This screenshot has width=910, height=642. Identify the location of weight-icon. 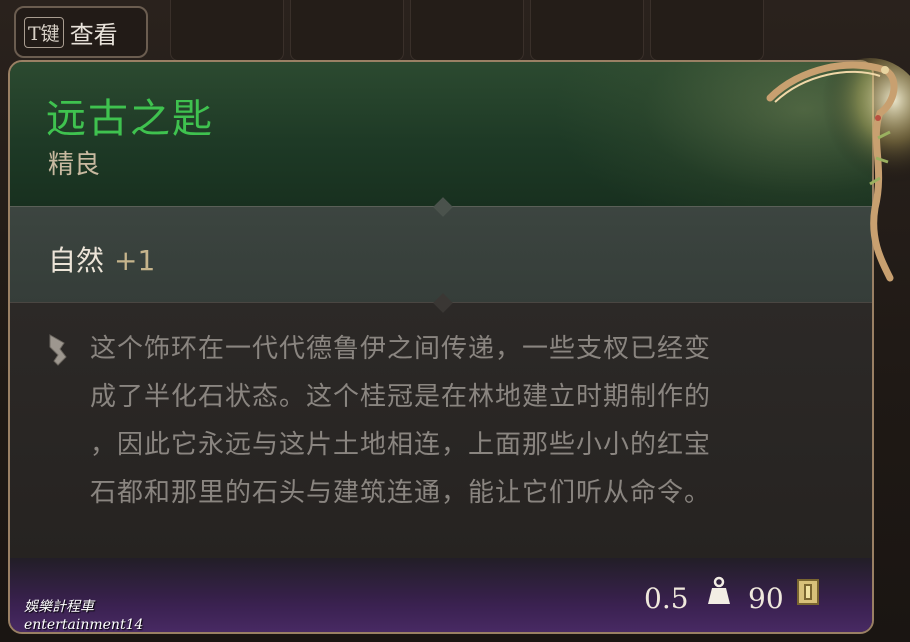
(719, 590).